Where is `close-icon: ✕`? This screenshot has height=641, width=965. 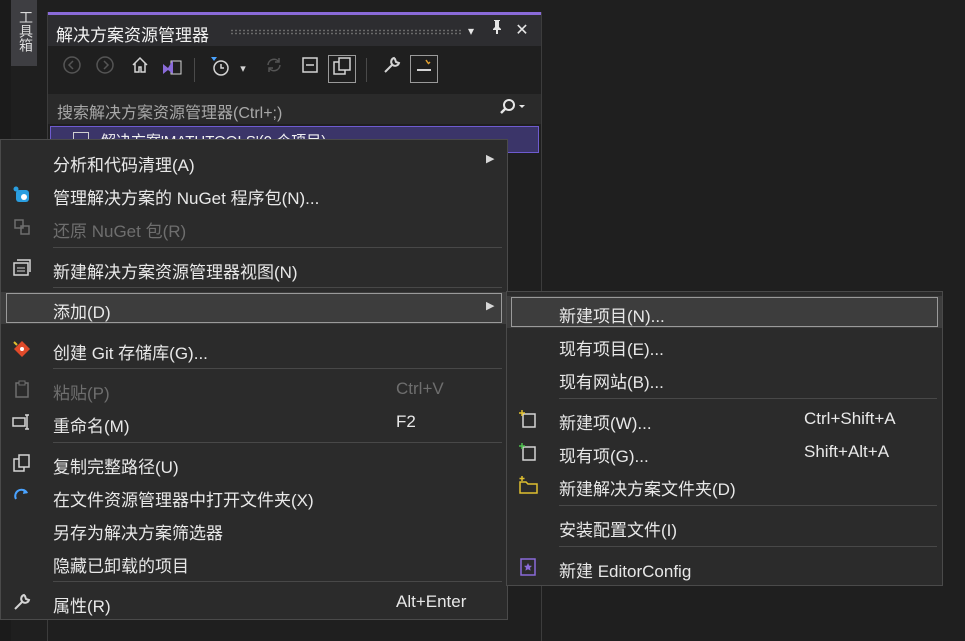 close-icon: ✕ is located at coordinates (522, 31).